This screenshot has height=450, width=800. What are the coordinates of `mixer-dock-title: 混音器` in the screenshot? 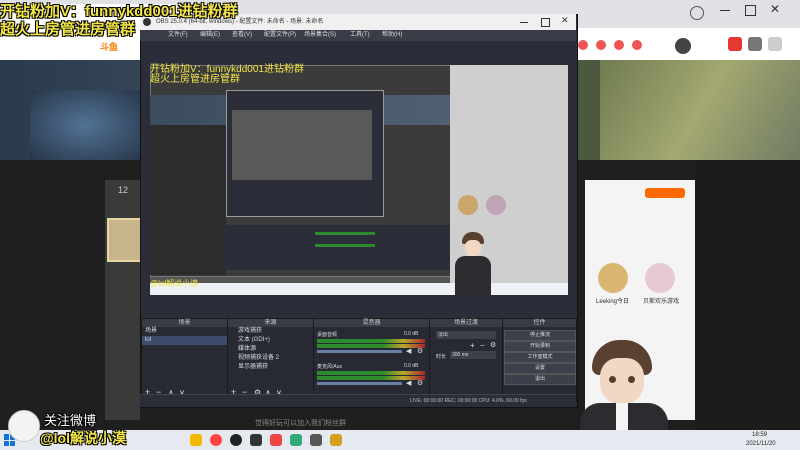 It's located at (371, 323).